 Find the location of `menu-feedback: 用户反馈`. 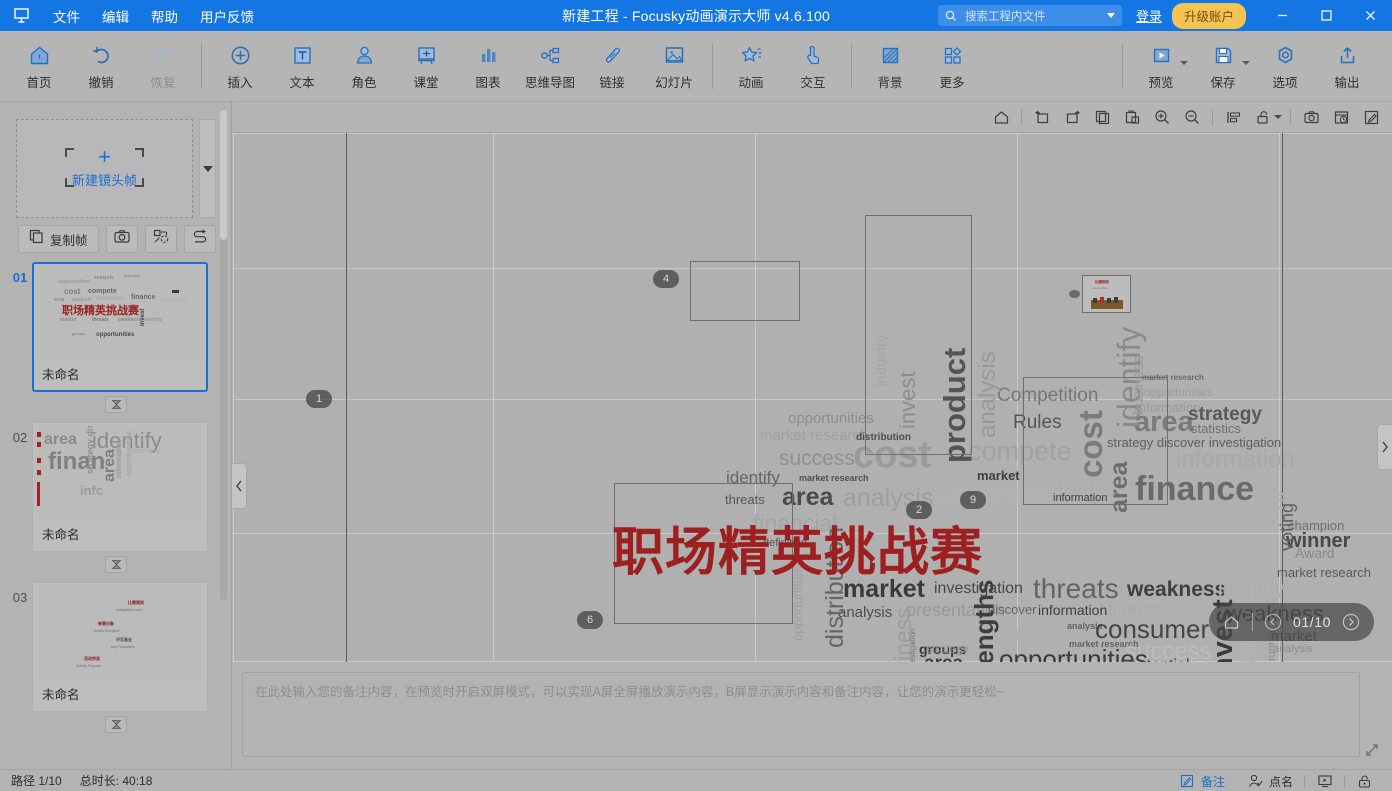

menu-feedback: 用户反馈 is located at coordinates (227, 16).